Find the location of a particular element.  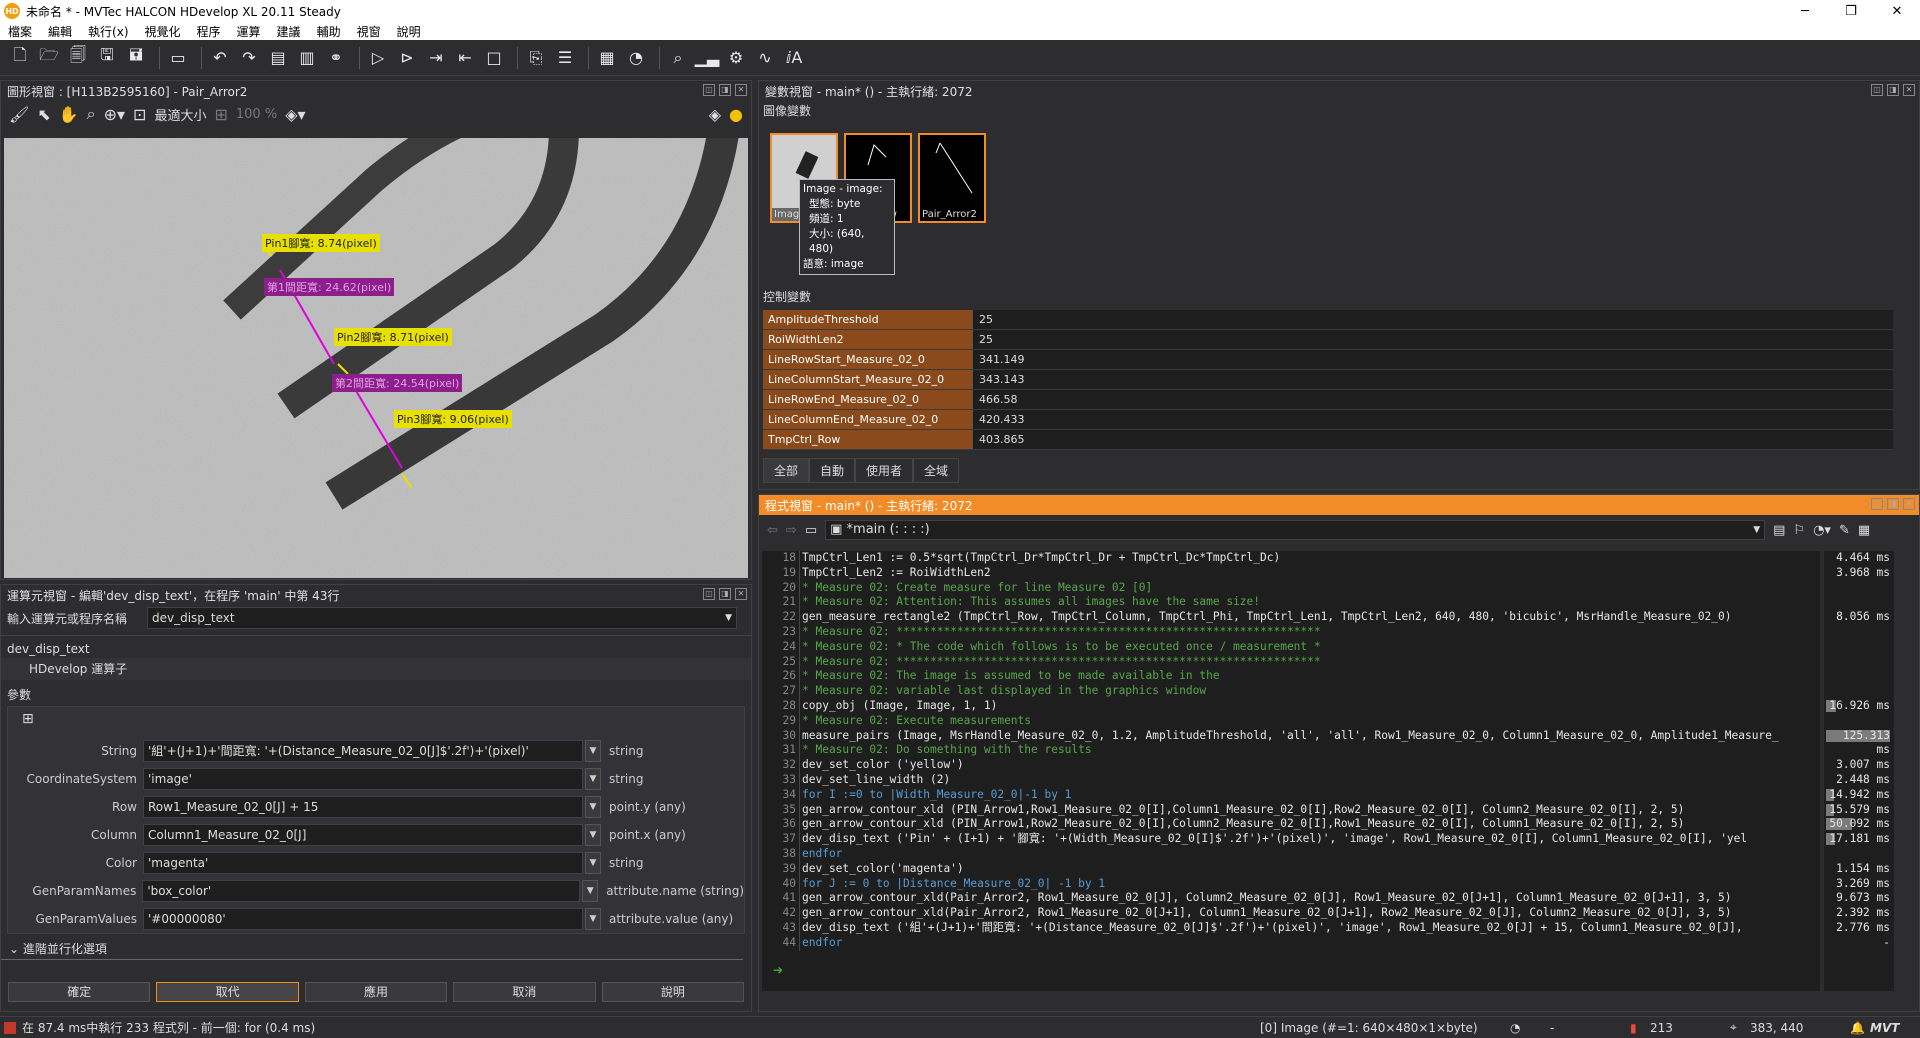

undo-icon: ↶ is located at coordinates (220, 58).